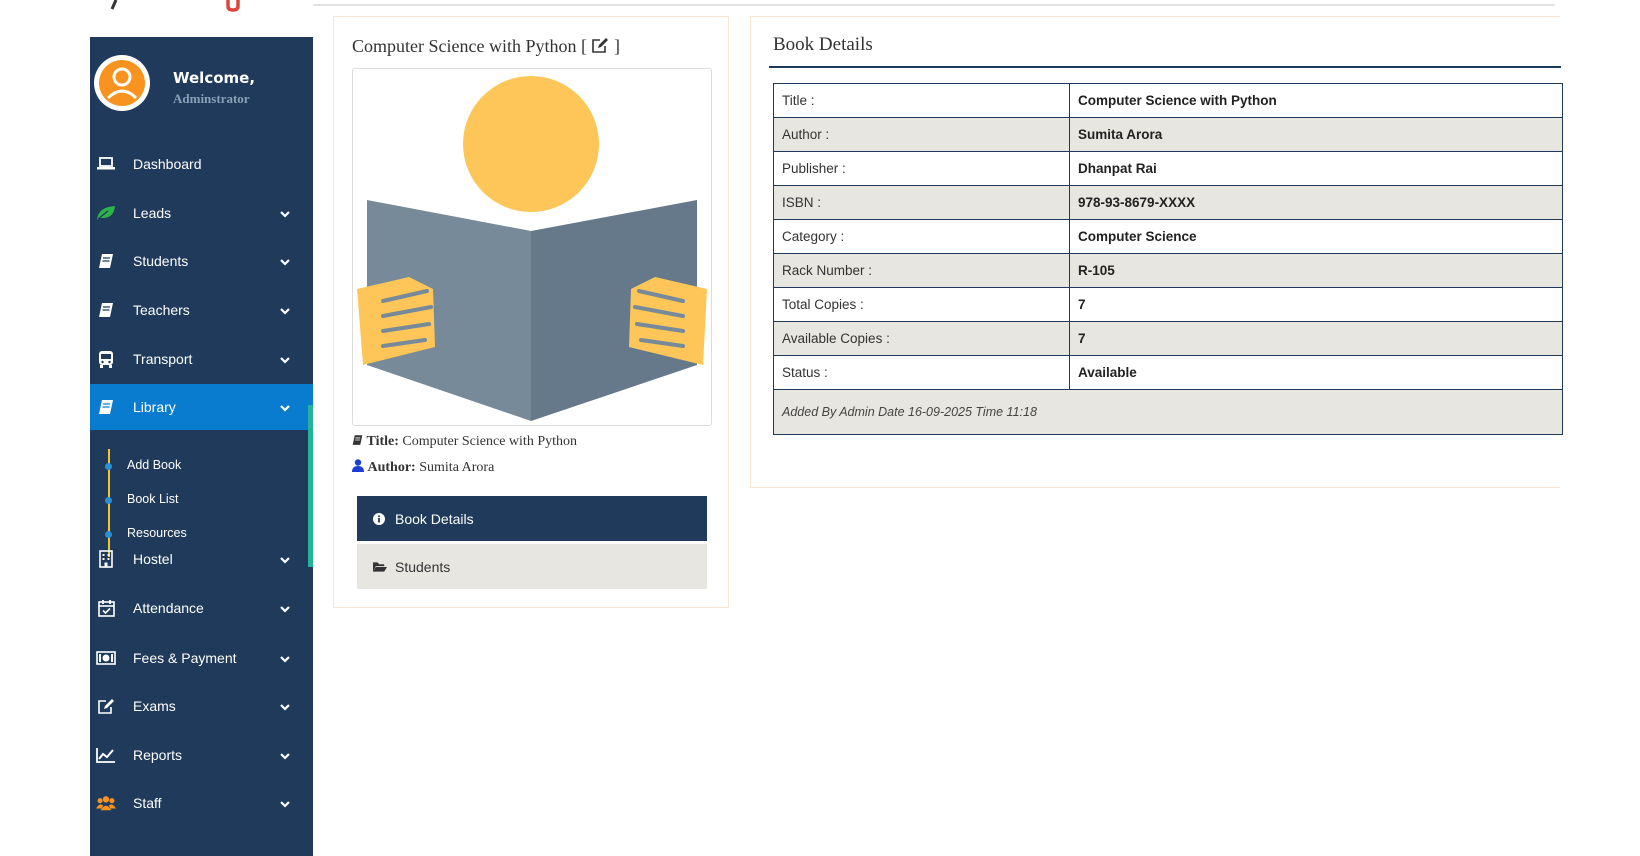  What do you see at coordinates (457, 467) in the screenshot?
I see `author-value: Sumita Arora` at bounding box center [457, 467].